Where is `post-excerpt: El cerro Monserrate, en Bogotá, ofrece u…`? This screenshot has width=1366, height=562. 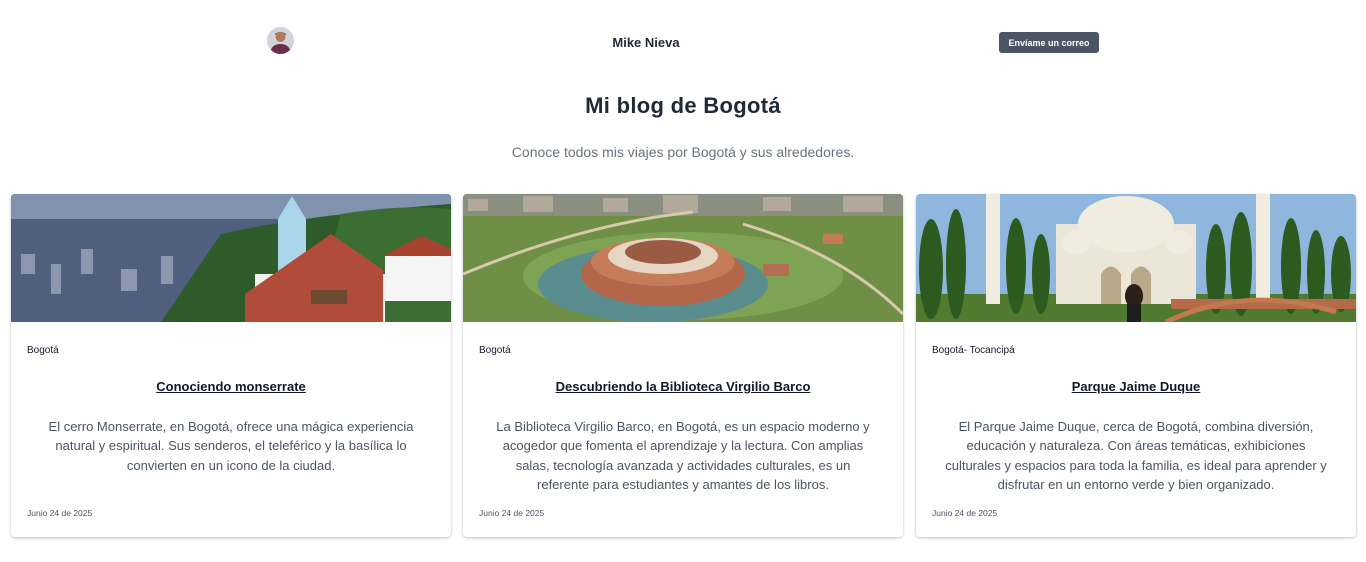
post-excerpt: El cerro Monserrate, en Bogotá, ofrece u… is located at coordinates (231, 446).